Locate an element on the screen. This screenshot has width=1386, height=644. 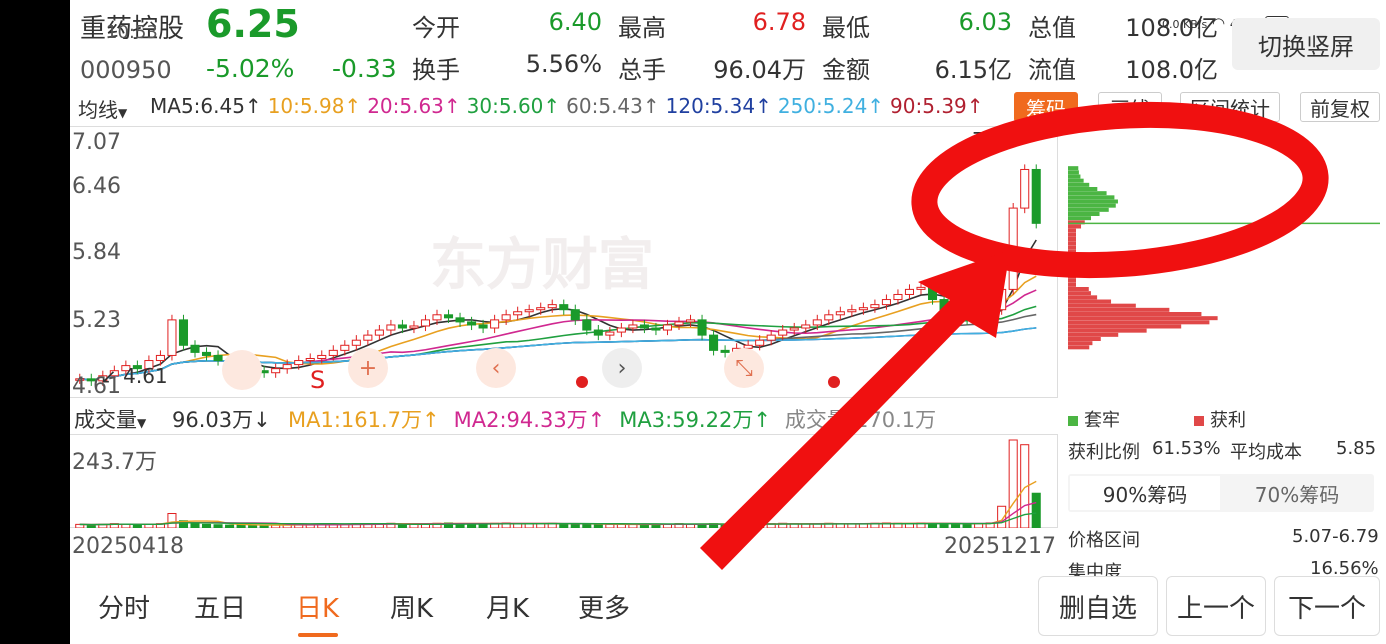
chips-button: 筹码 is located at coordinates (1046, 107).